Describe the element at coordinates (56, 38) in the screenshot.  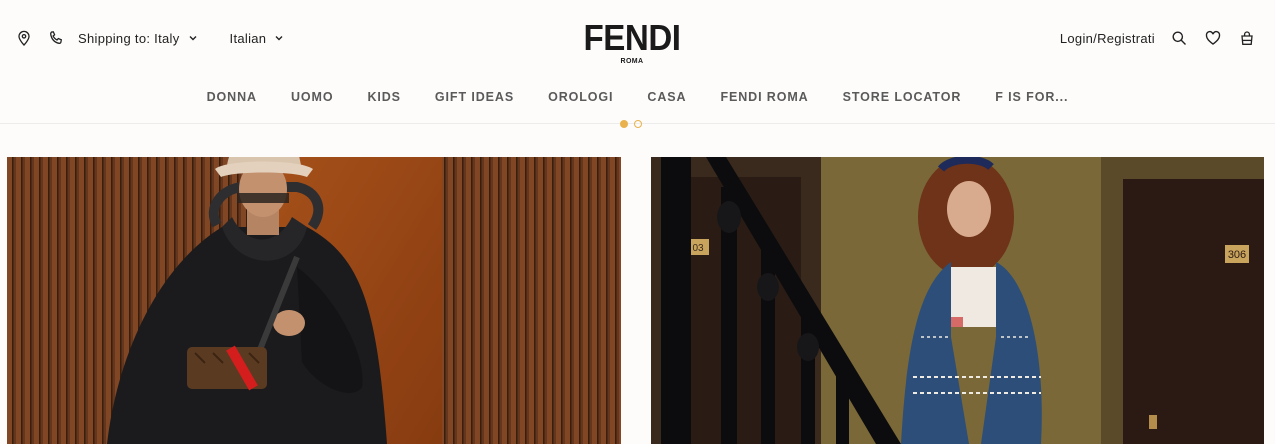
I see `phone-icon` at that location.